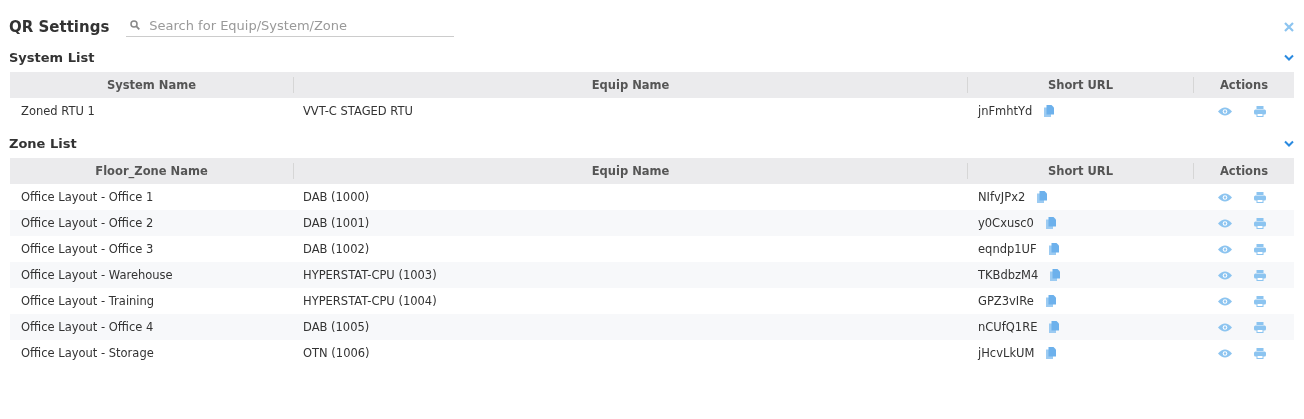 This screenshot has width=1304, height=419. What do you see at coordinates (1001, 197) in the screenshot?
I see `table-cell-text: NIfvJPx2` at bounding box center [1001, 197].